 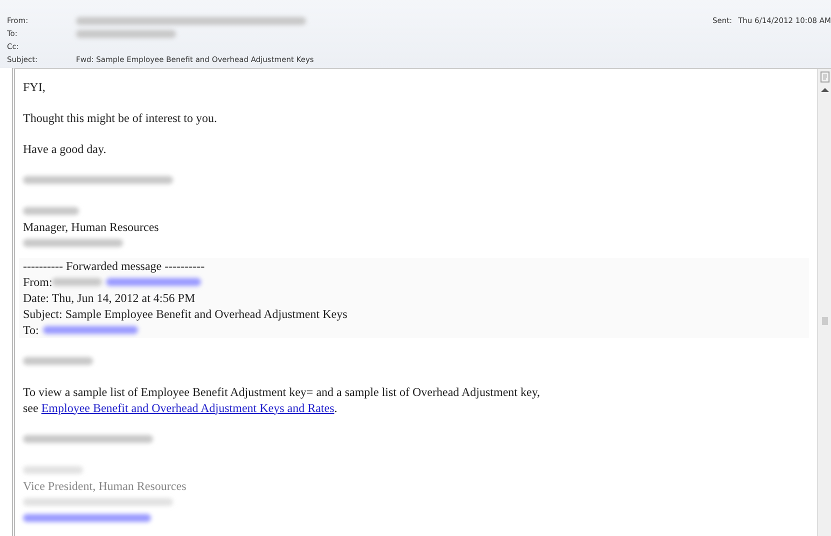 What do you see at coordinates (64, 149) in the screenshot?
I see `body-text: Have a good day.` at bounding box center [64, 149].